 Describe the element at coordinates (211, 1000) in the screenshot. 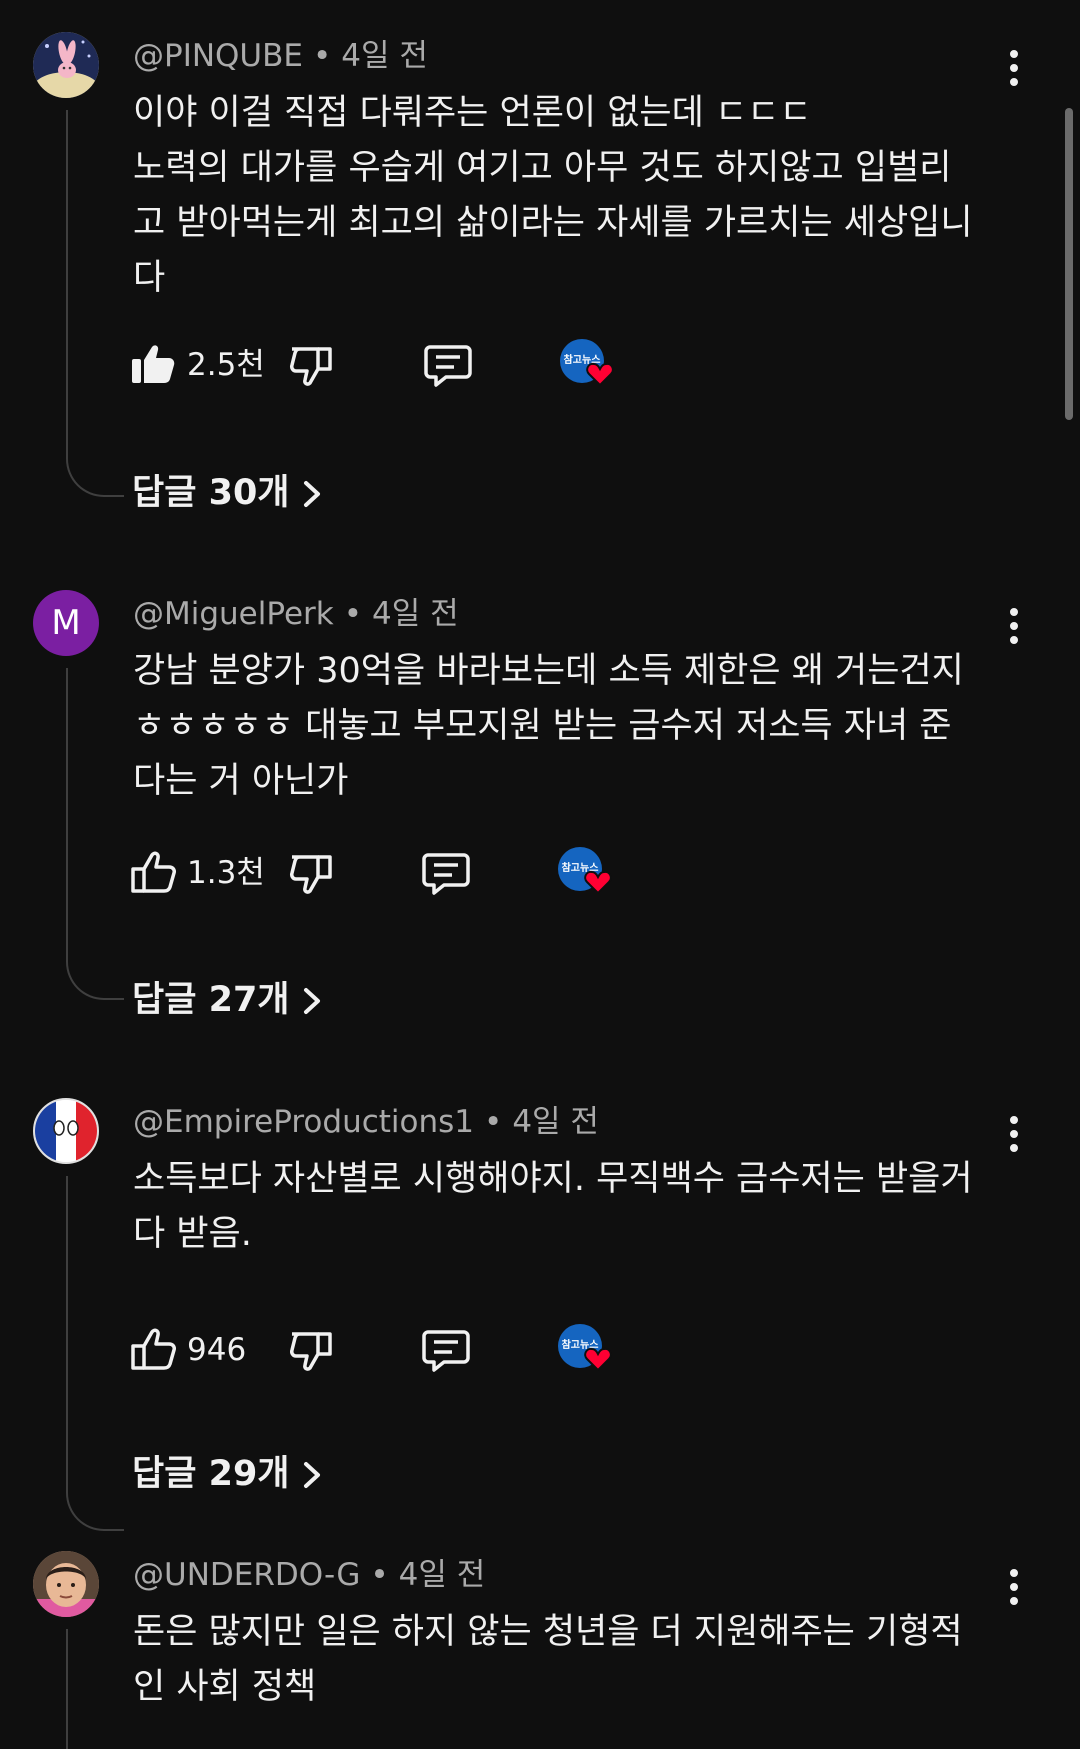

I see `replies-label: 답글 27개` at that location.